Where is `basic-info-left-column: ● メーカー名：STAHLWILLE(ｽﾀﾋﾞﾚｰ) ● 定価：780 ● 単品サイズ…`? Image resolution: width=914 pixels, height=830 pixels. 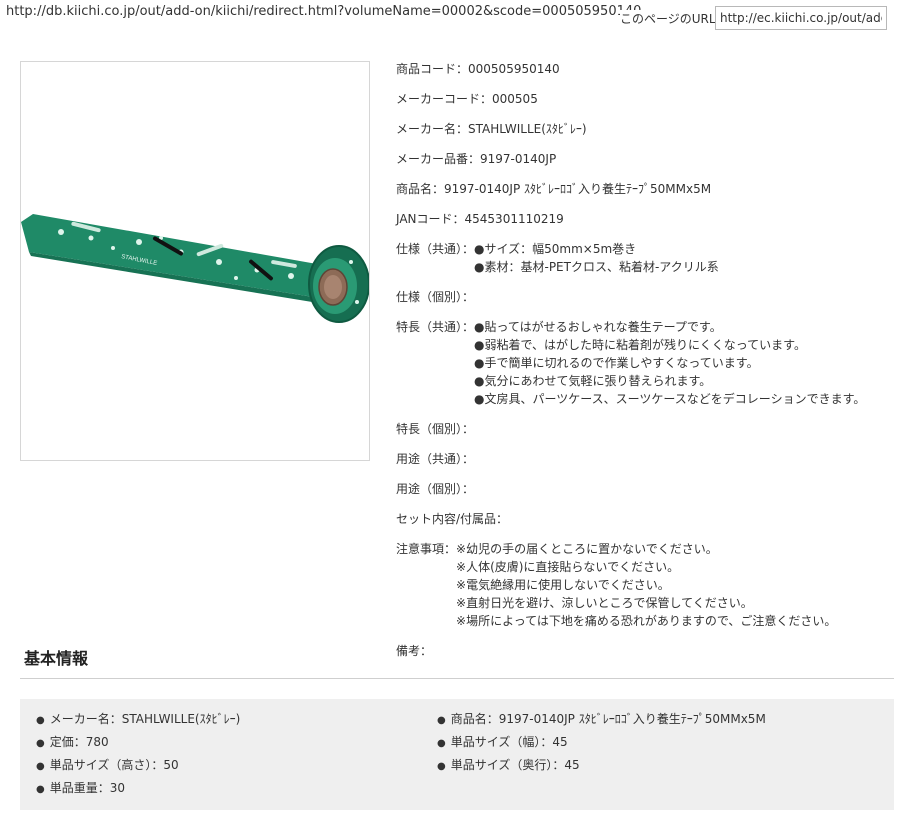 basic-info-left-column: ● メーカー名：STAHLWILLE(ｽﾀﾋﾞﾚｰ) ● 定価：780 ● 単品サイズ… is located at coordinates (138, 756).